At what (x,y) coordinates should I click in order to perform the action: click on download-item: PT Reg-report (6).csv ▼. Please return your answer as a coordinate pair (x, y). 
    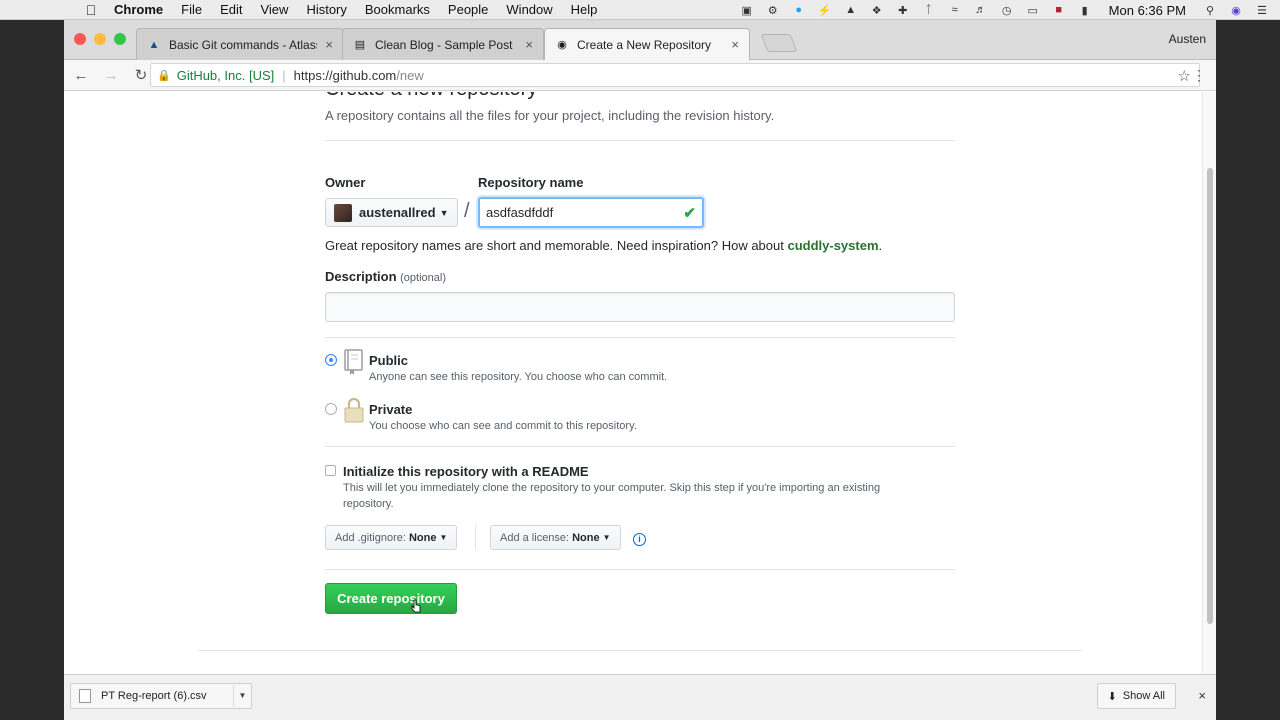
    Looking at the image, I should click on (161, 696).